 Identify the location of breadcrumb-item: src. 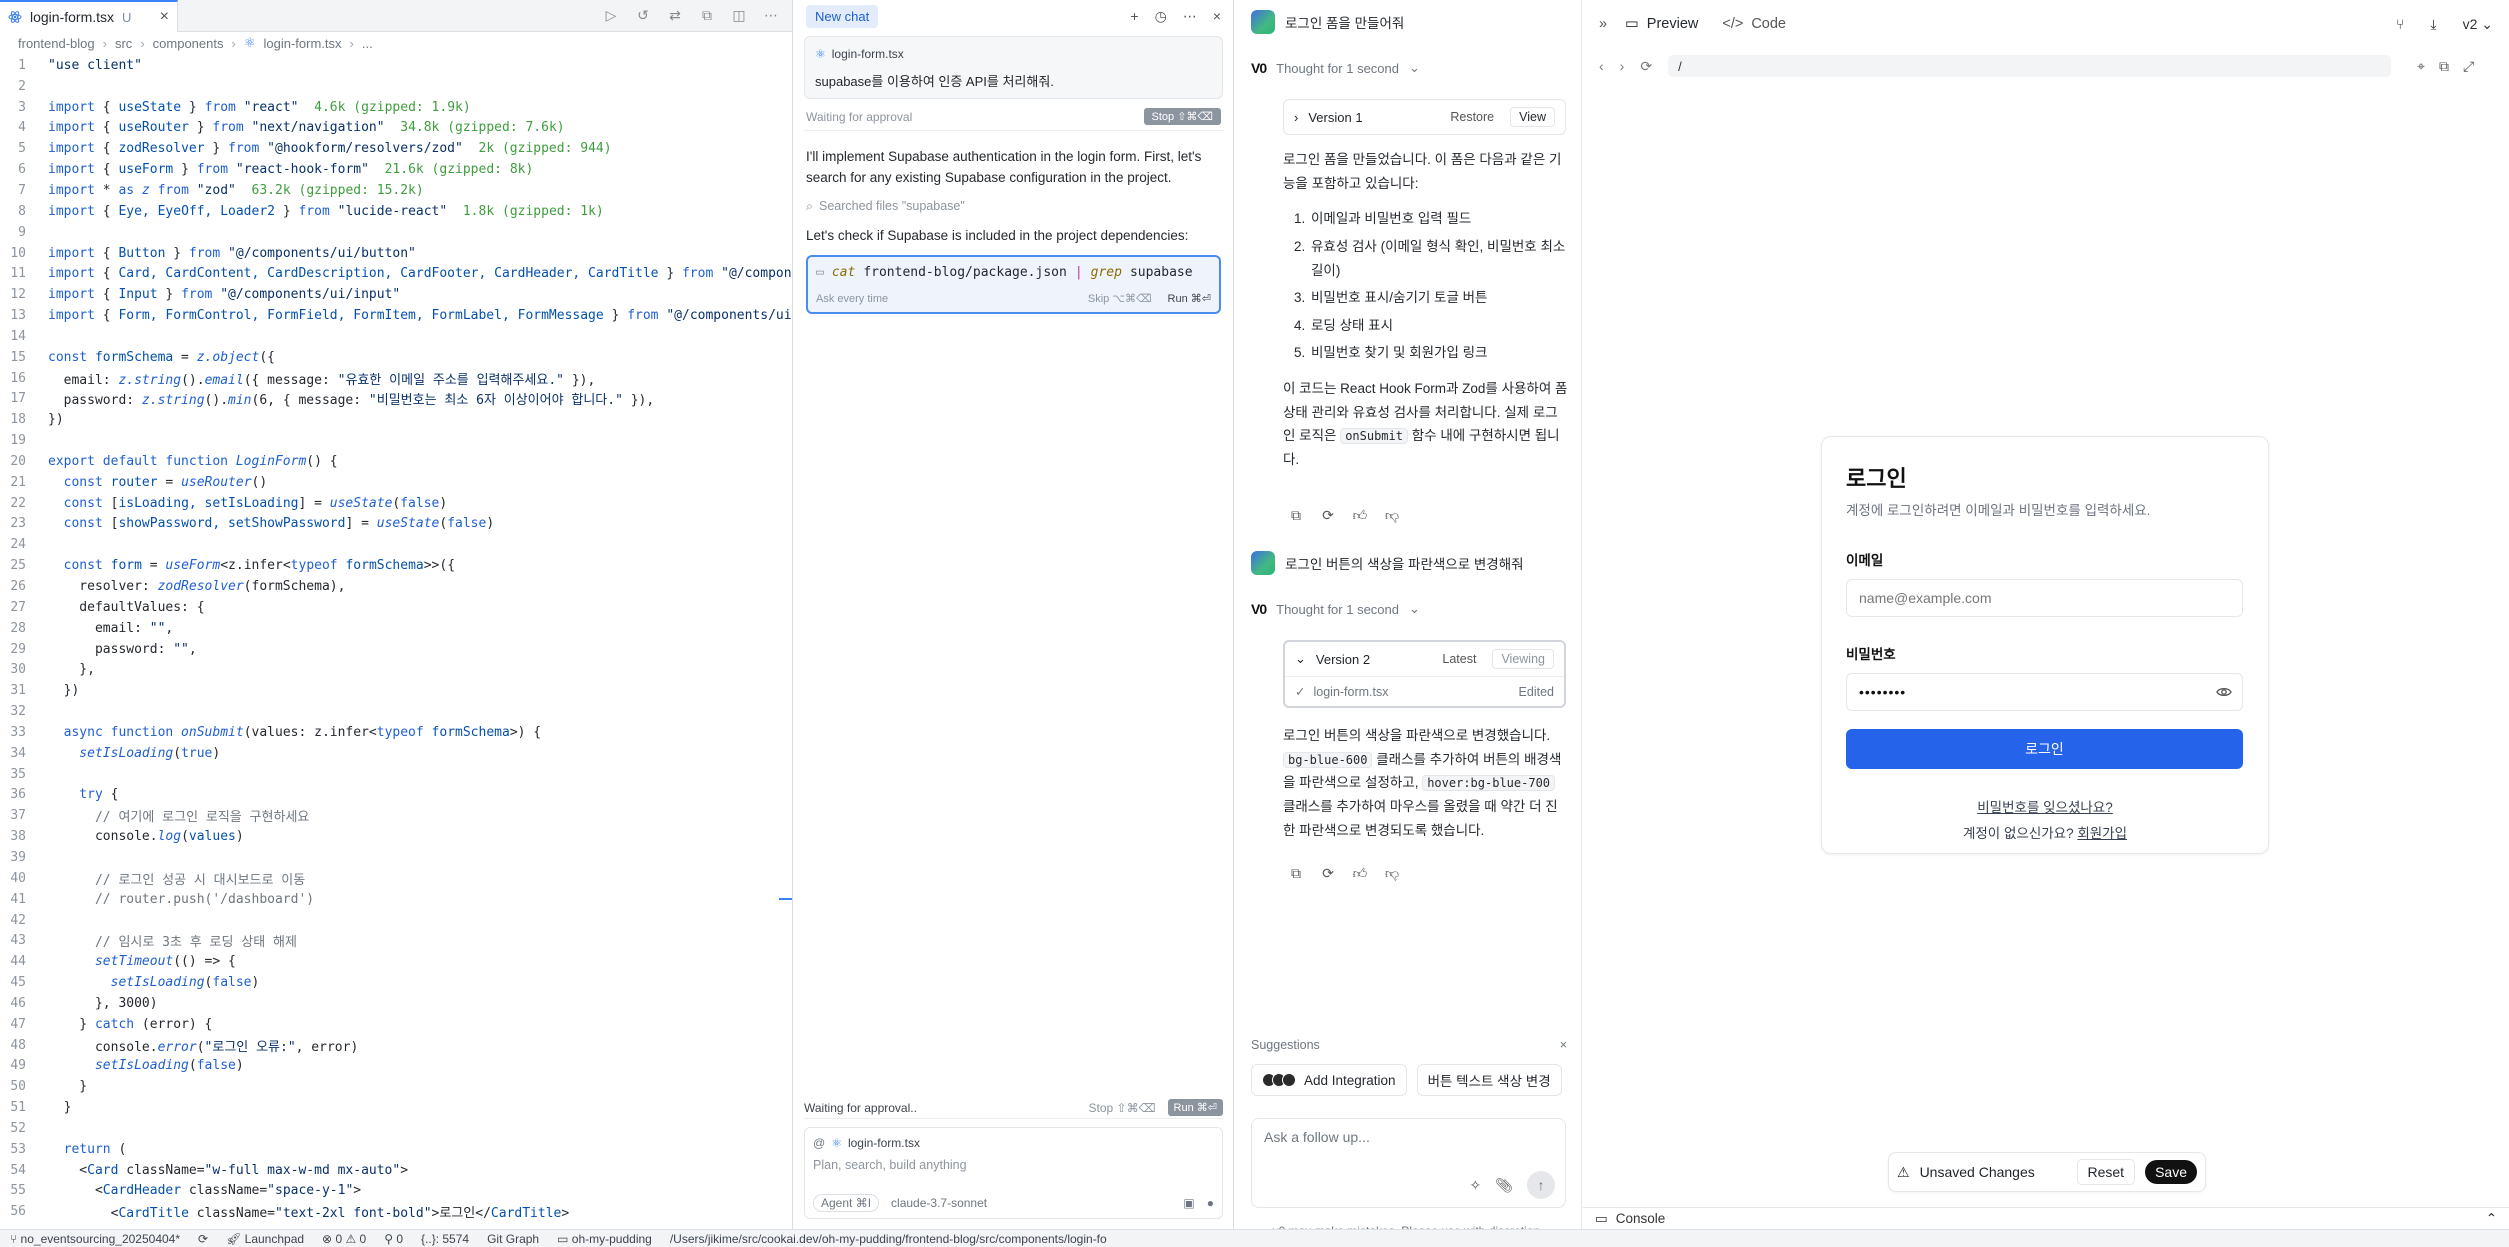
(123, 43).